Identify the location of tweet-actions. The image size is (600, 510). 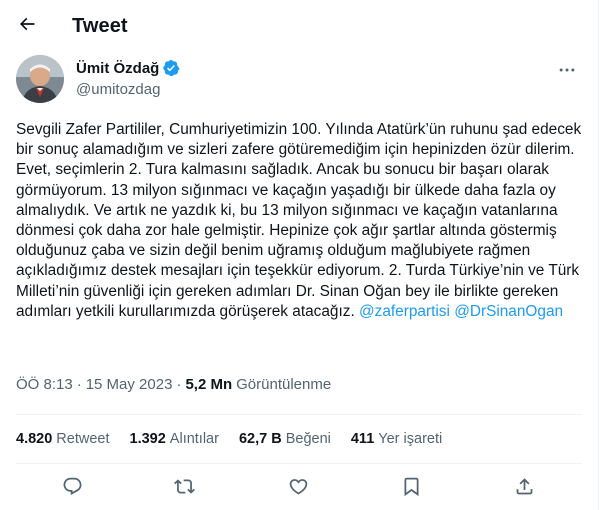
(299, 489).